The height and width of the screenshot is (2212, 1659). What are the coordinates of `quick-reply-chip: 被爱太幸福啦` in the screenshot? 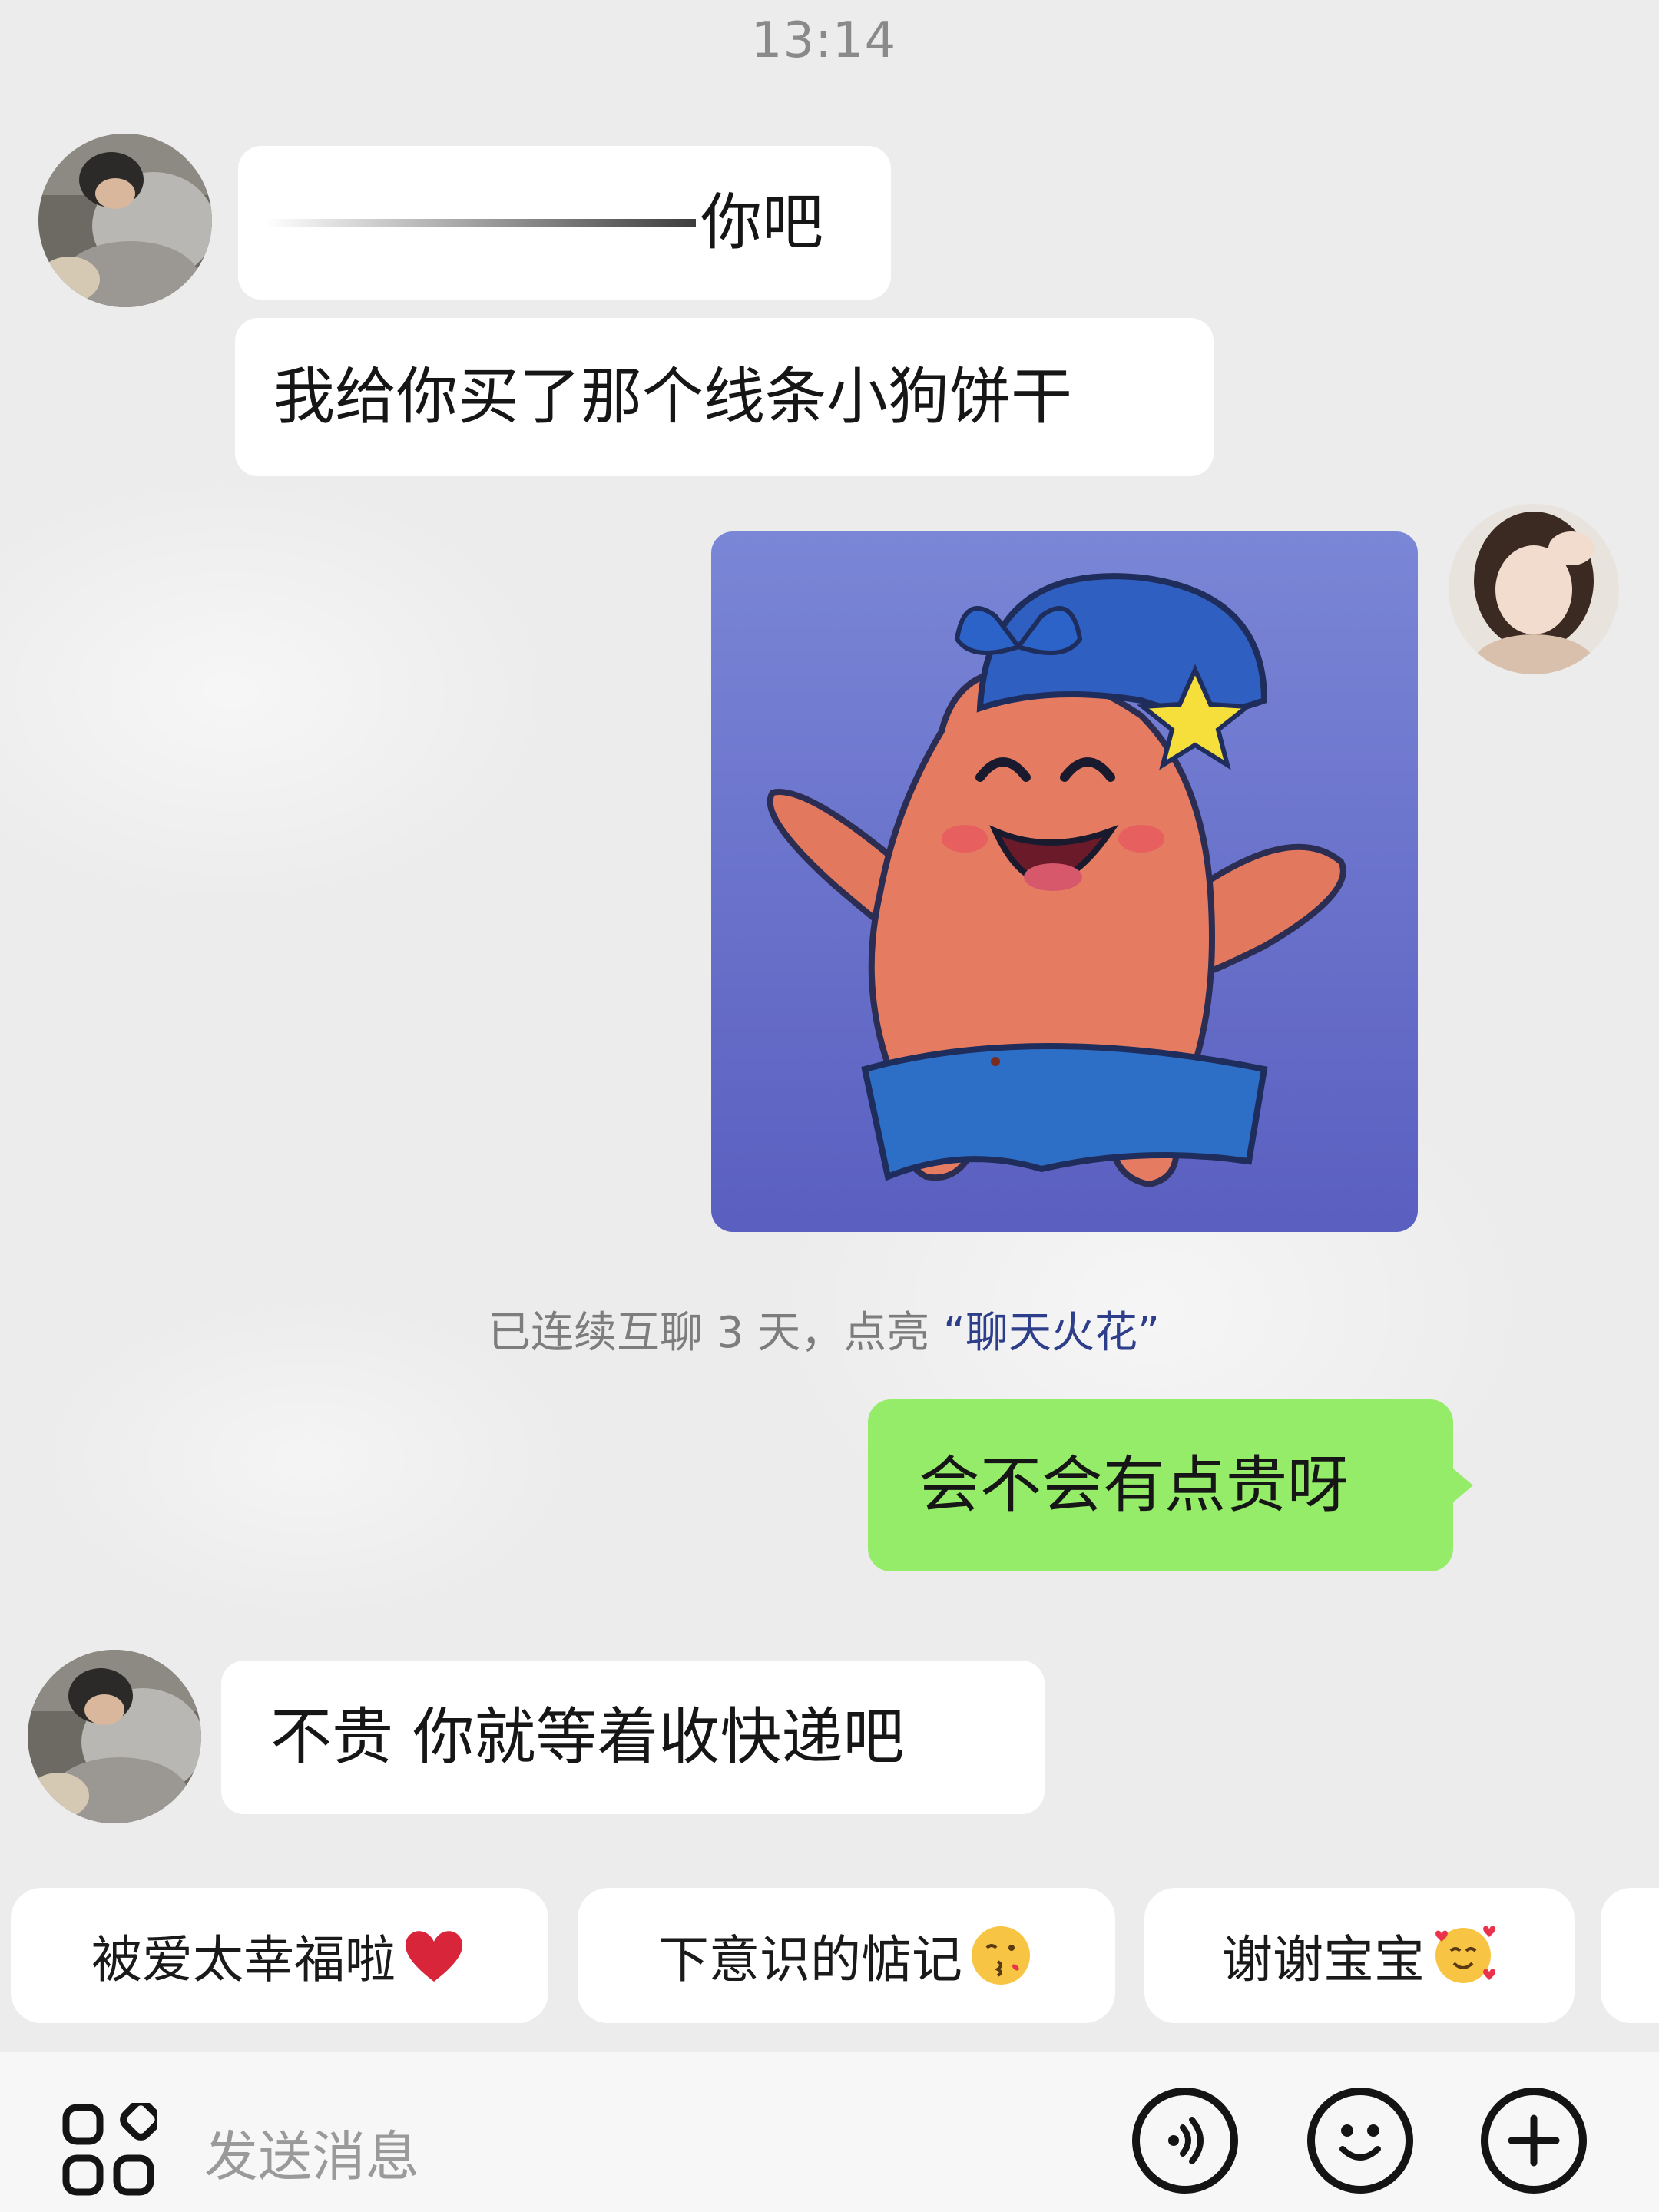 It's located at (279, 1955).